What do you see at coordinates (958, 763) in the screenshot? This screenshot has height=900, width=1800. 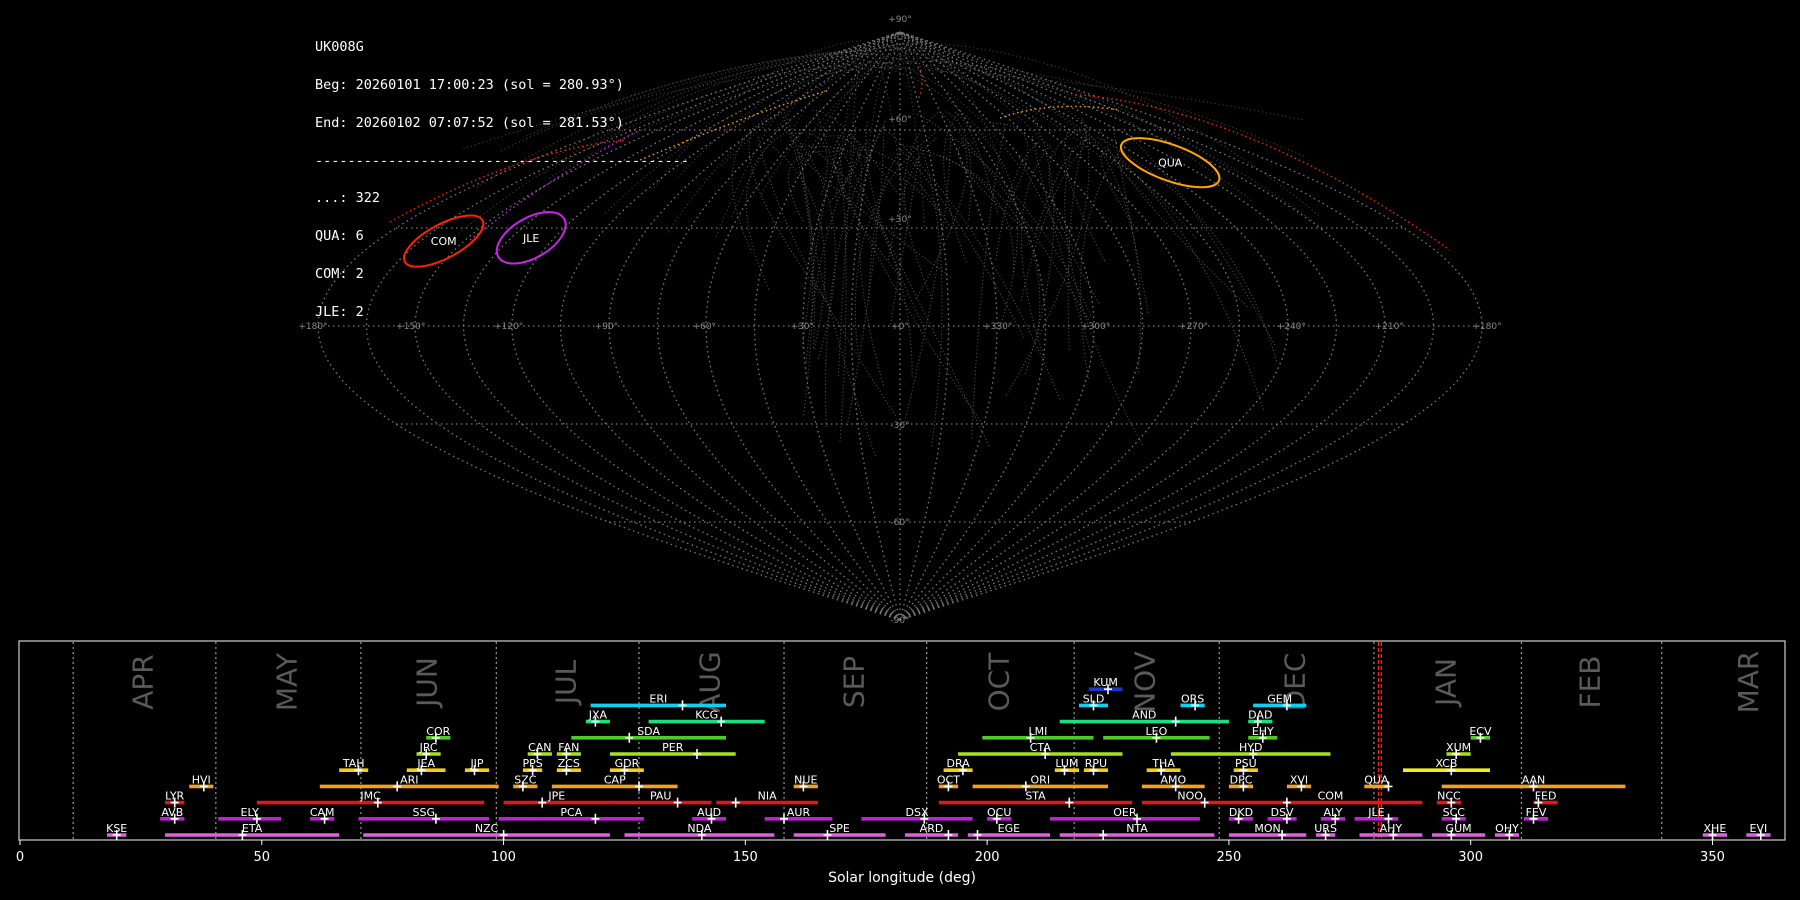 I see `shower-label-dra: DRA` at bounding box center [958, 763].